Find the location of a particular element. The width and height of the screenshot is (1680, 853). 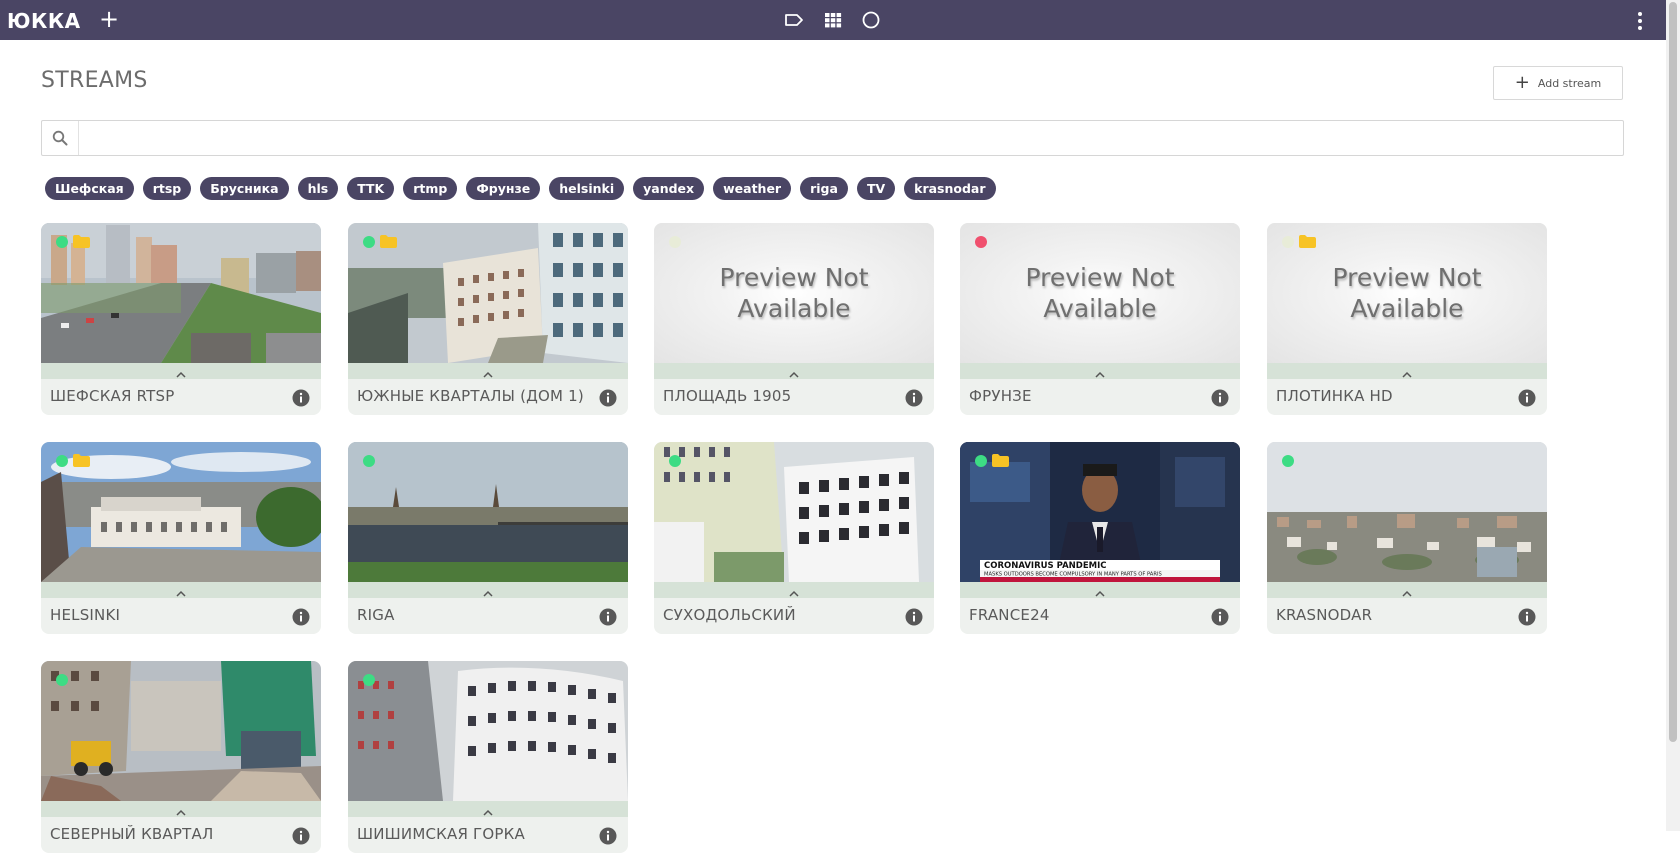

app-logo: ЮККА is located at coordinates (44, 21).